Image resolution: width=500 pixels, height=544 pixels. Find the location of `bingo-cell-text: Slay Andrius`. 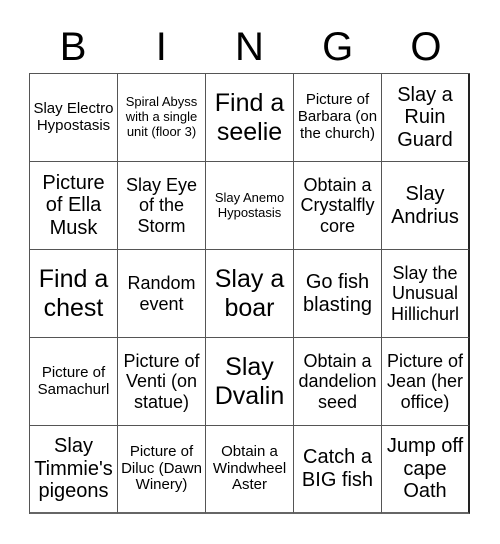

bingo-cell-text: Slay Andrius is located at coordinates (425, 205).